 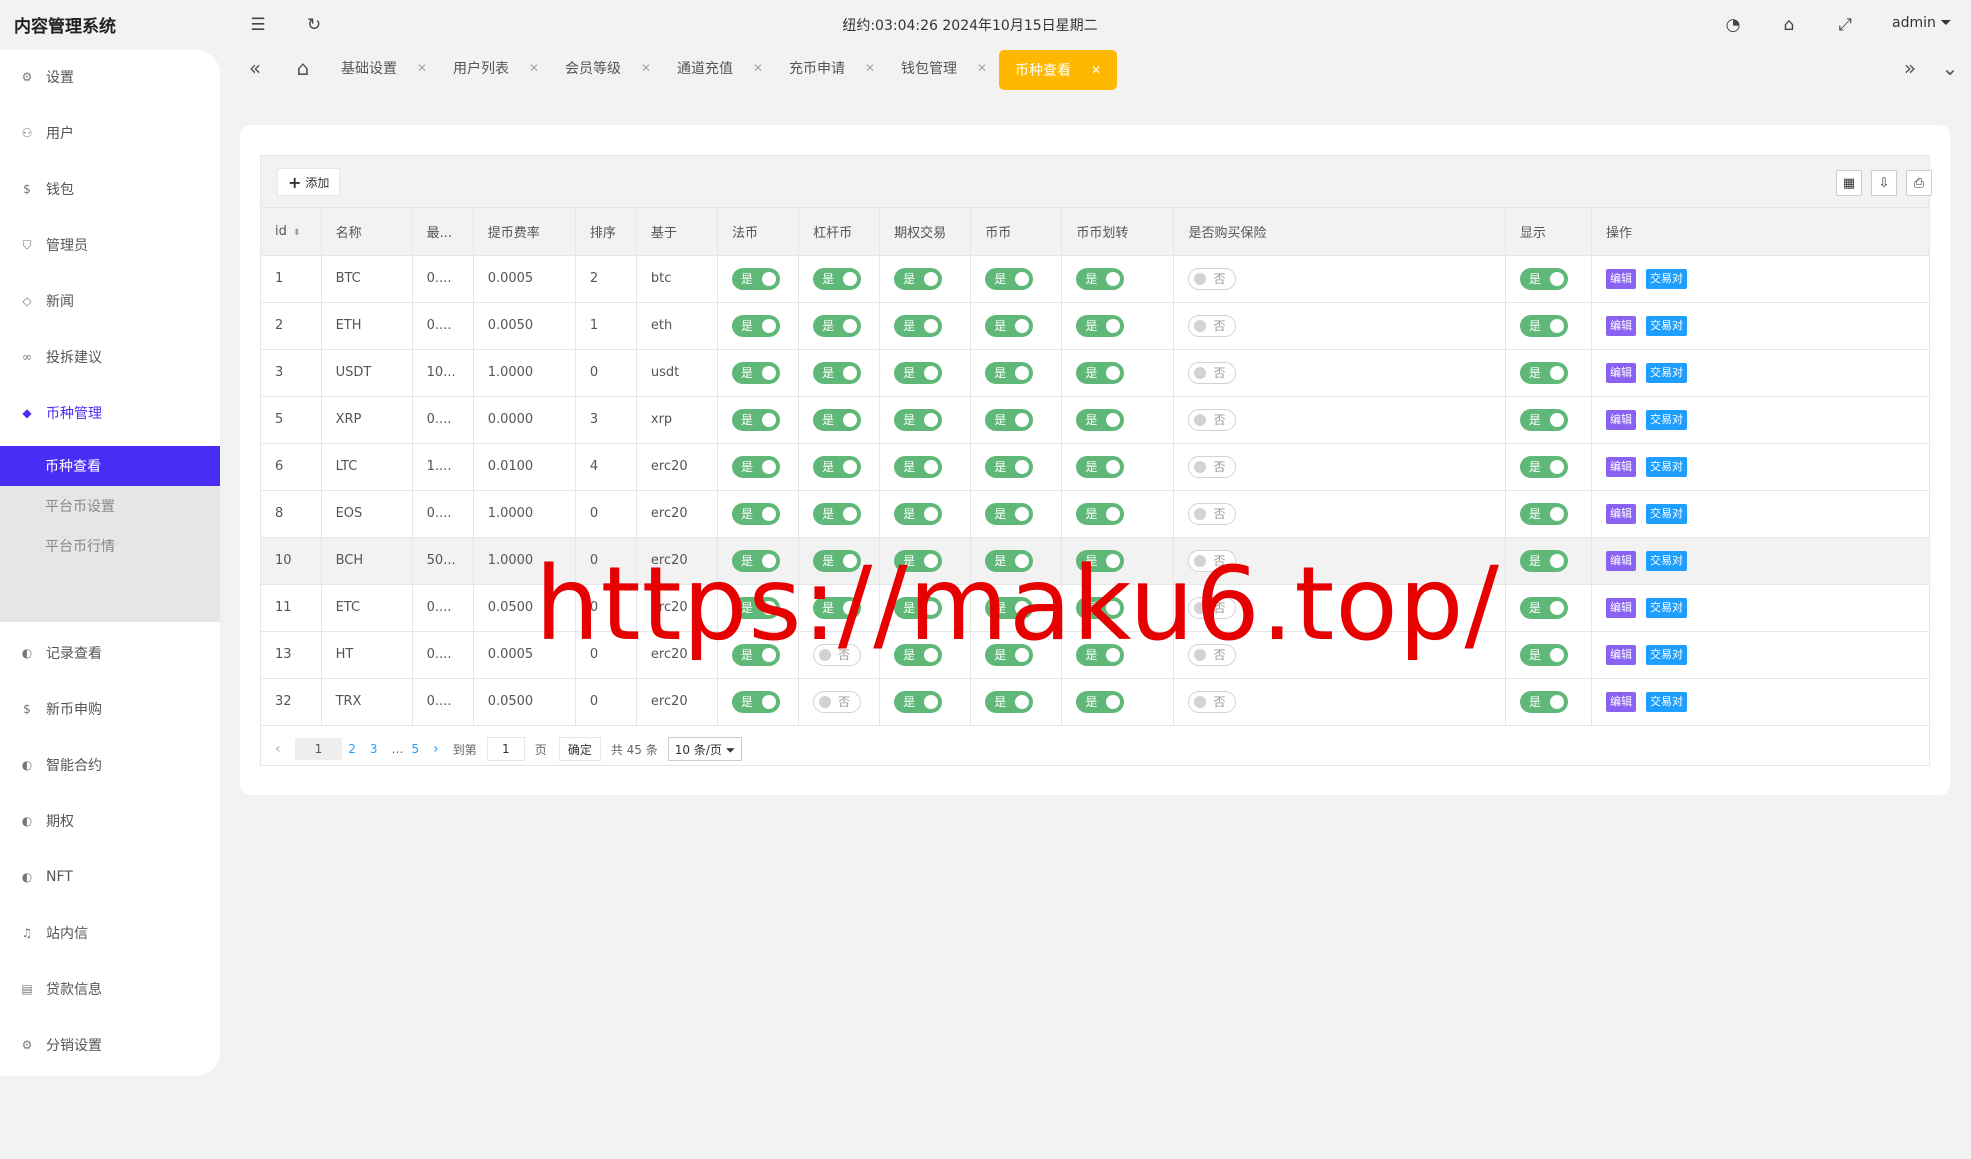 I want to click on sidebar-item-11: ◐ 期权, so click(x=110, y=821).